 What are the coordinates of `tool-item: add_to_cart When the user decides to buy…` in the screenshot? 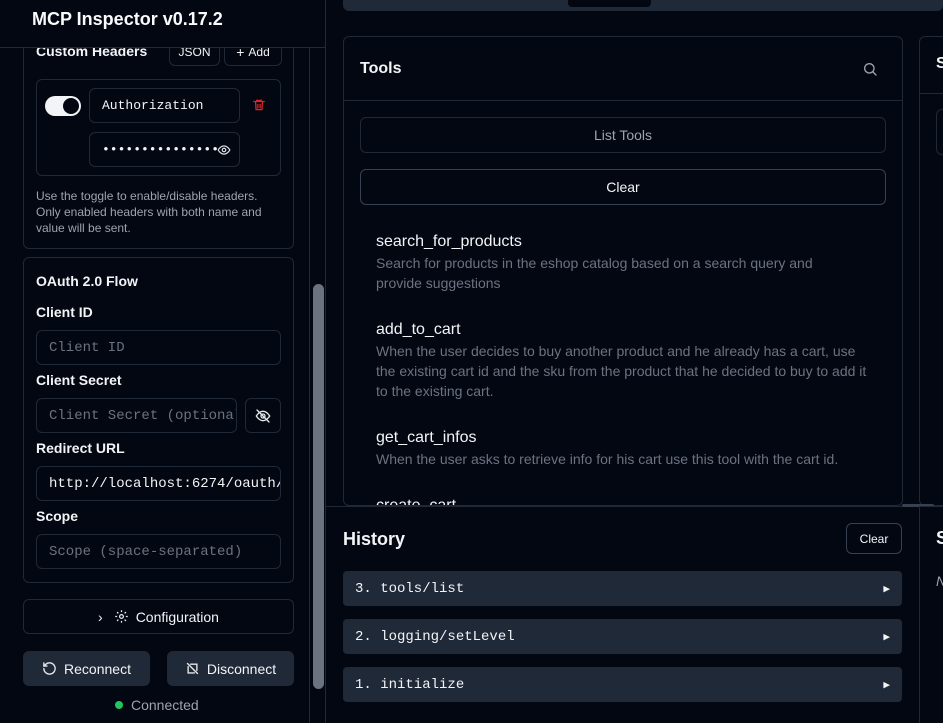 It's located at (626, 360).